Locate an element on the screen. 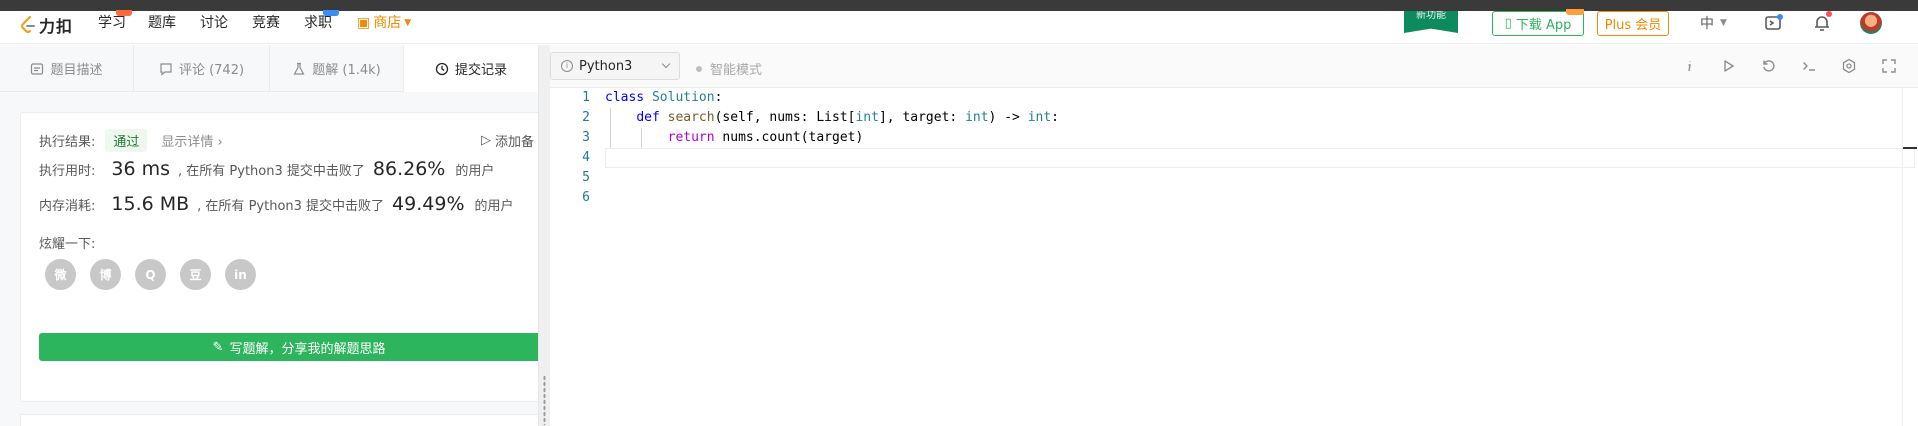 The height and width of the screenshot is (426, 1918). code-token: ], target: is located at coordinates (922, 117).